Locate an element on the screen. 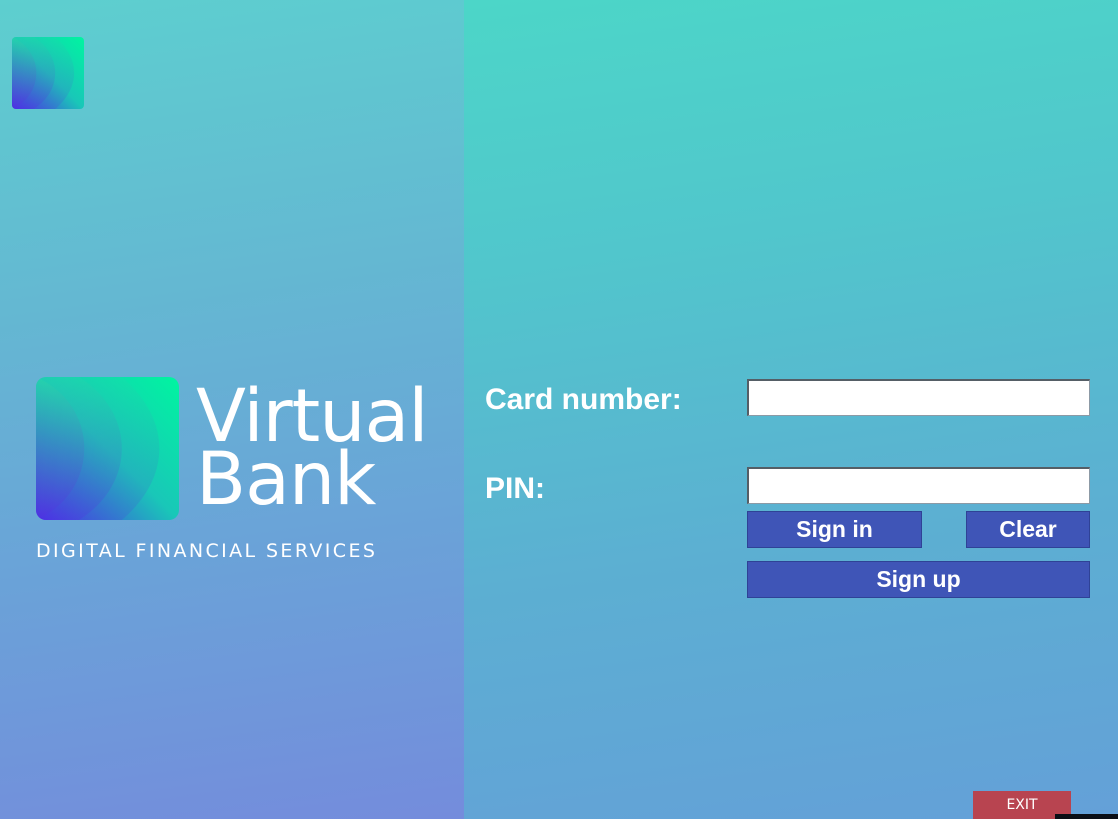 The image size is (1118, 819). sign-up-button: Sign up is located at coordinates (918, 579).